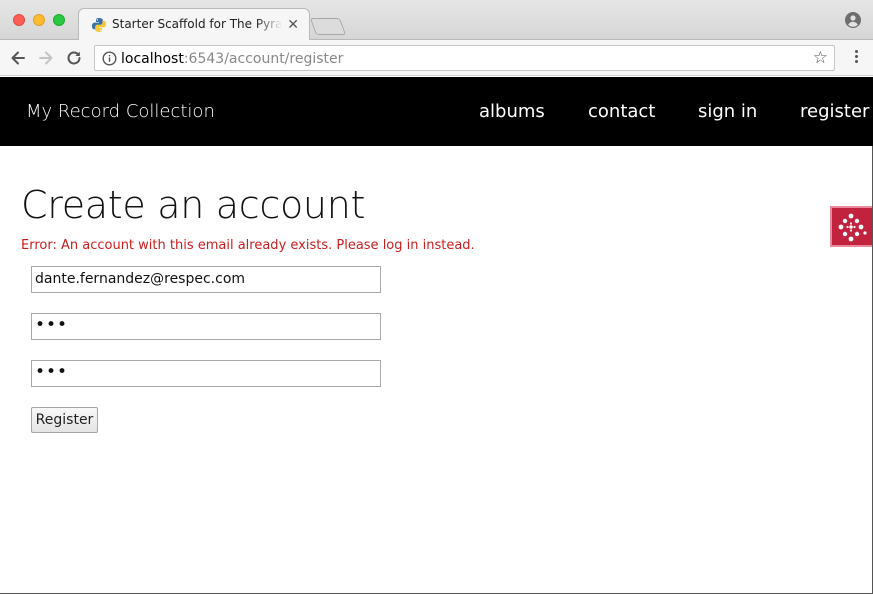 The image size is (873, 594). Describe the element at coordinates (263, 59) in the screenshot. I see `url-path: :6543/account/register` at that location.